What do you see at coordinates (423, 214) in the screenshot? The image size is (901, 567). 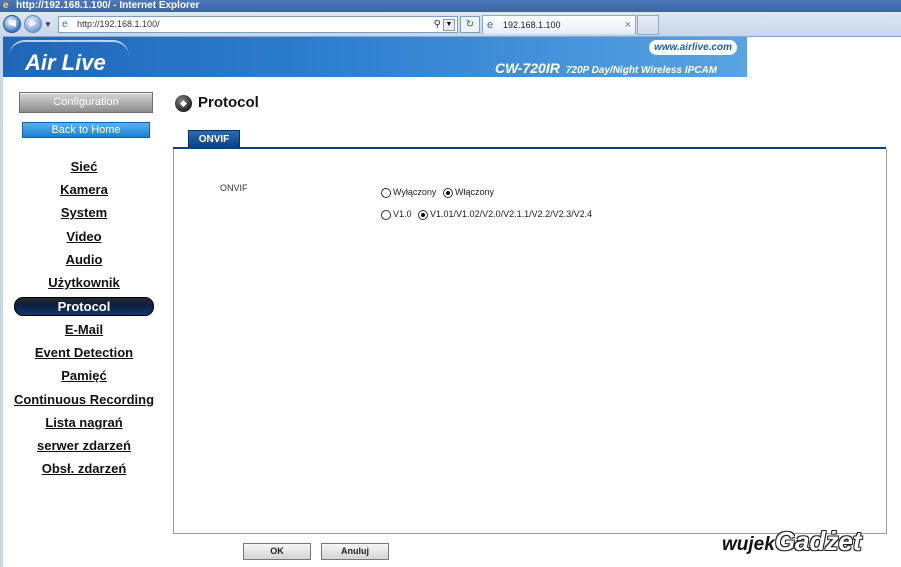 I see `version-v2-radio` at bounding box center [423, 214].